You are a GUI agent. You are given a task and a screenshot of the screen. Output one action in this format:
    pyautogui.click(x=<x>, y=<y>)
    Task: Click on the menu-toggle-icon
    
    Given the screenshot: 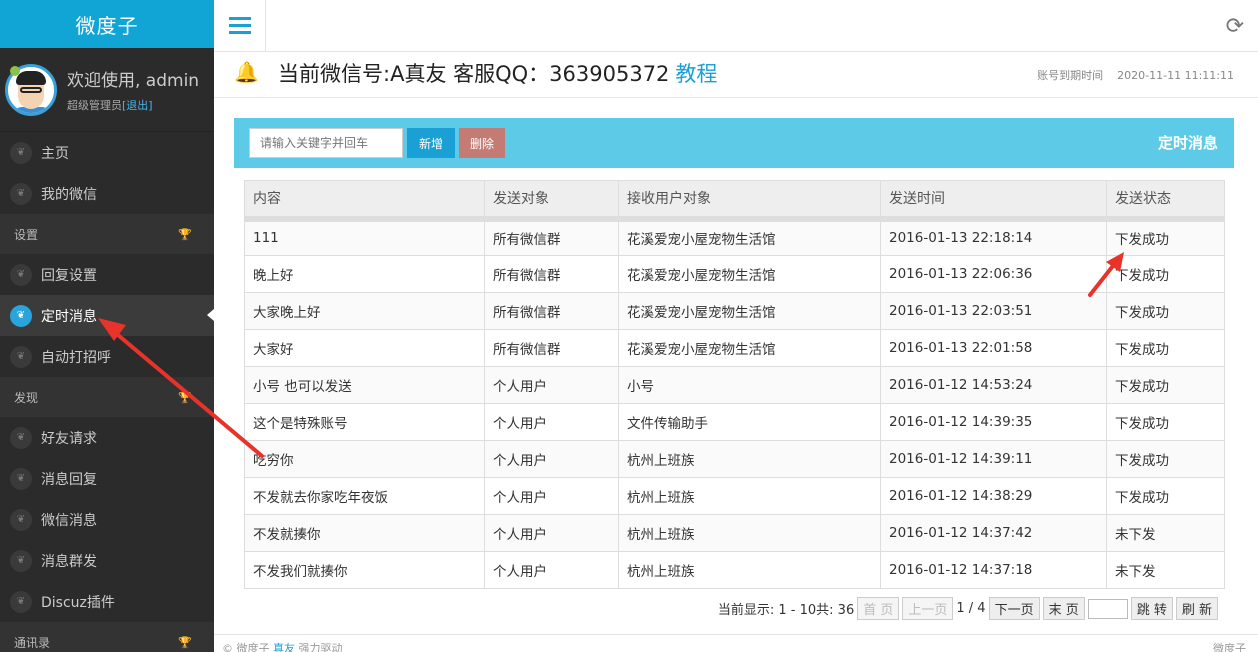 What is the action you would take?
    pyautogui.click(x=240, y=25)
    